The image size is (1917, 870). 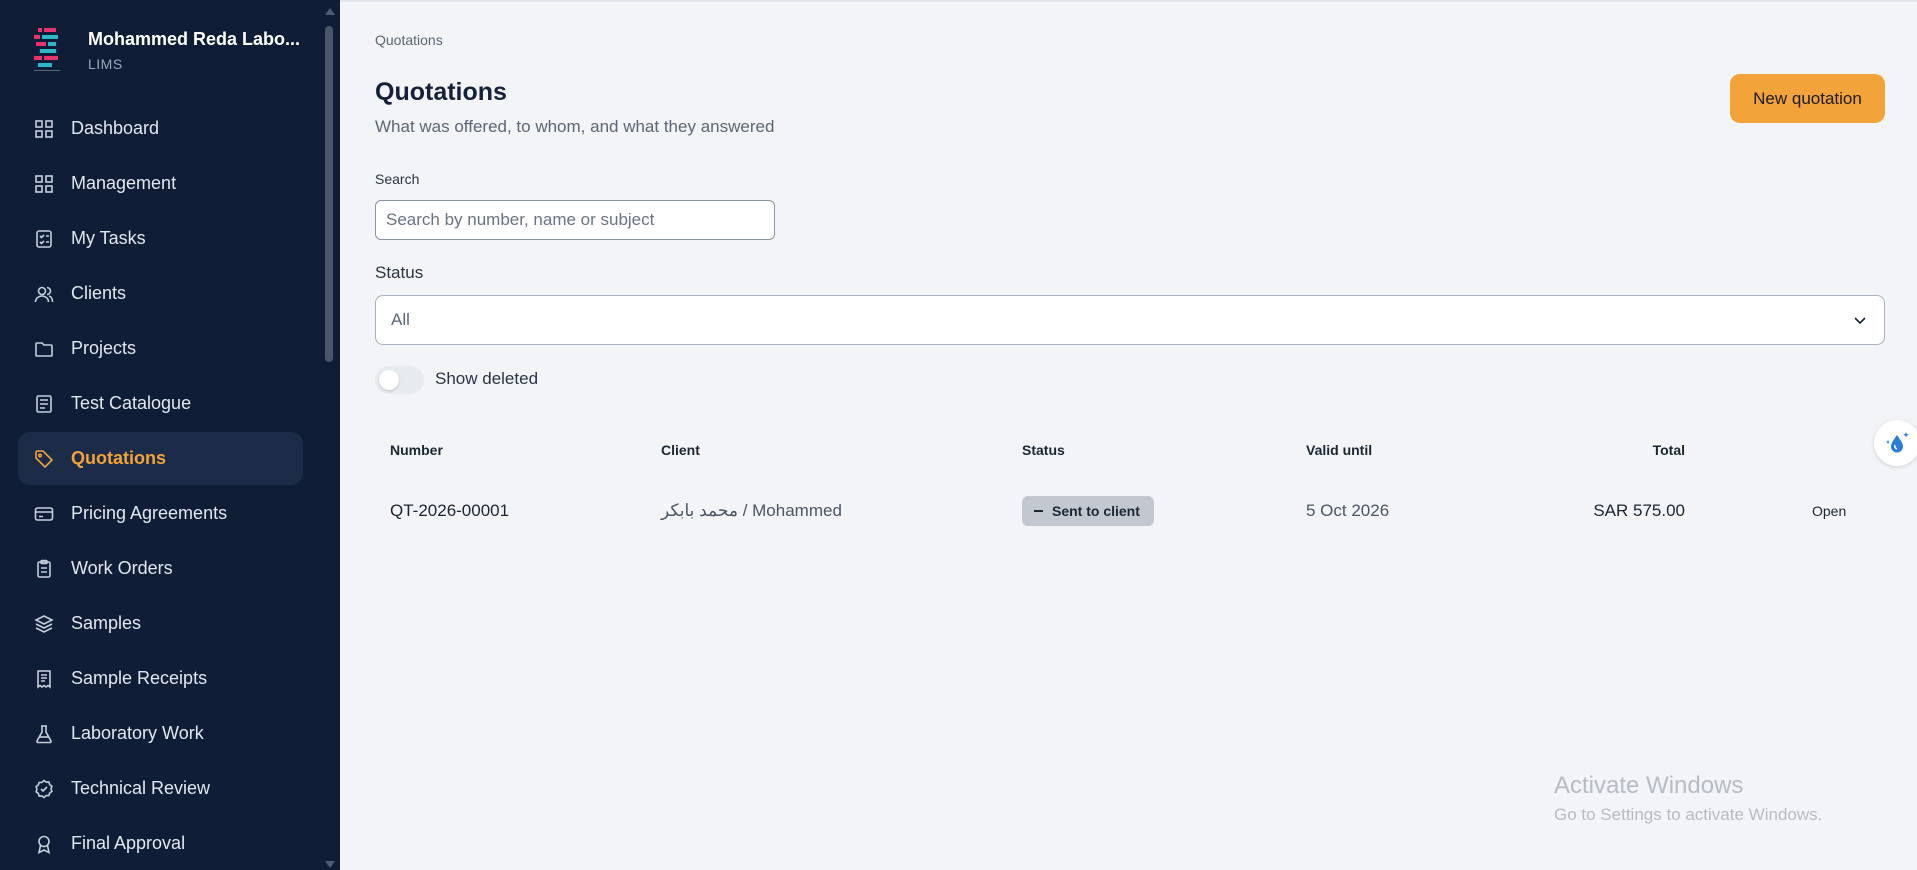 I want to click on users-icon, so click(x=44, y=294).